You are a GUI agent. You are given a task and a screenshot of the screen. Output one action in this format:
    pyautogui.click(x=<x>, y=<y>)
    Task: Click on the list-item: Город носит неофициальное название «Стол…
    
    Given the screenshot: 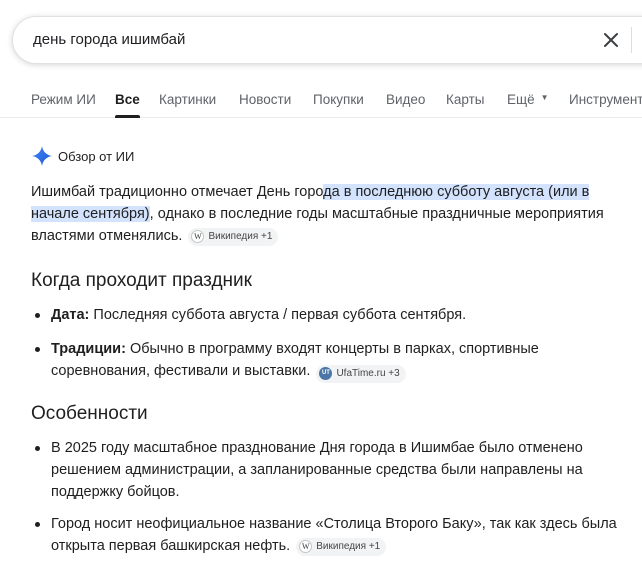 What is the action you would take?
    pyautogui.click(x=326, y=535)
    